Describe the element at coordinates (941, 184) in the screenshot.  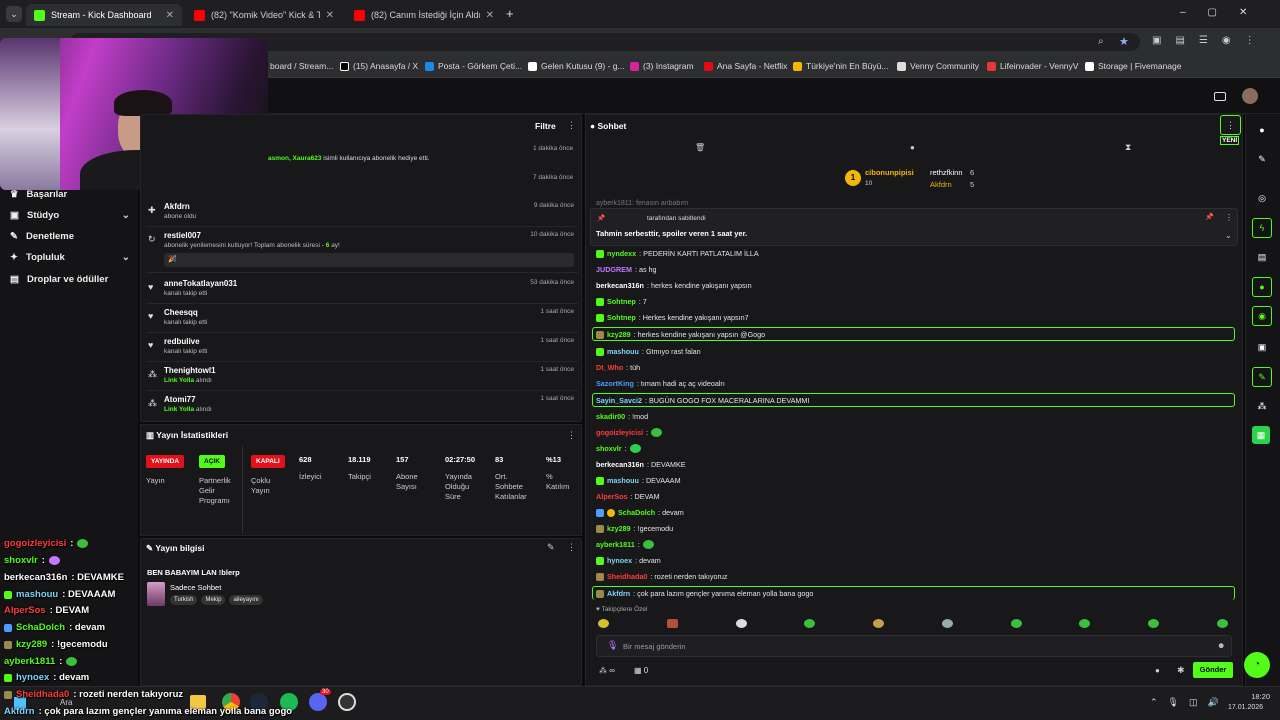
I see `top-gifter-3: Akfdrn` at that location.